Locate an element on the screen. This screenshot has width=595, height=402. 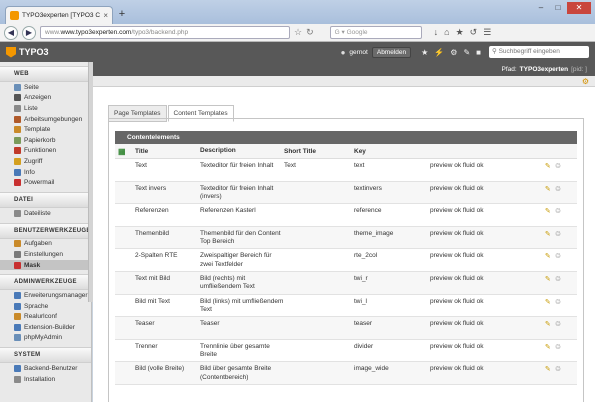
doc-header: Pfad: TYPO3experten [pid: ] is located at coordinates (344, 69).